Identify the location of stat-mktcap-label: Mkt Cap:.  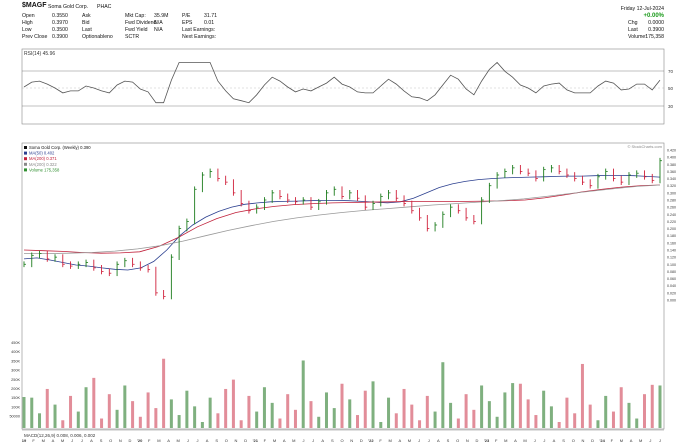
(135, 16).